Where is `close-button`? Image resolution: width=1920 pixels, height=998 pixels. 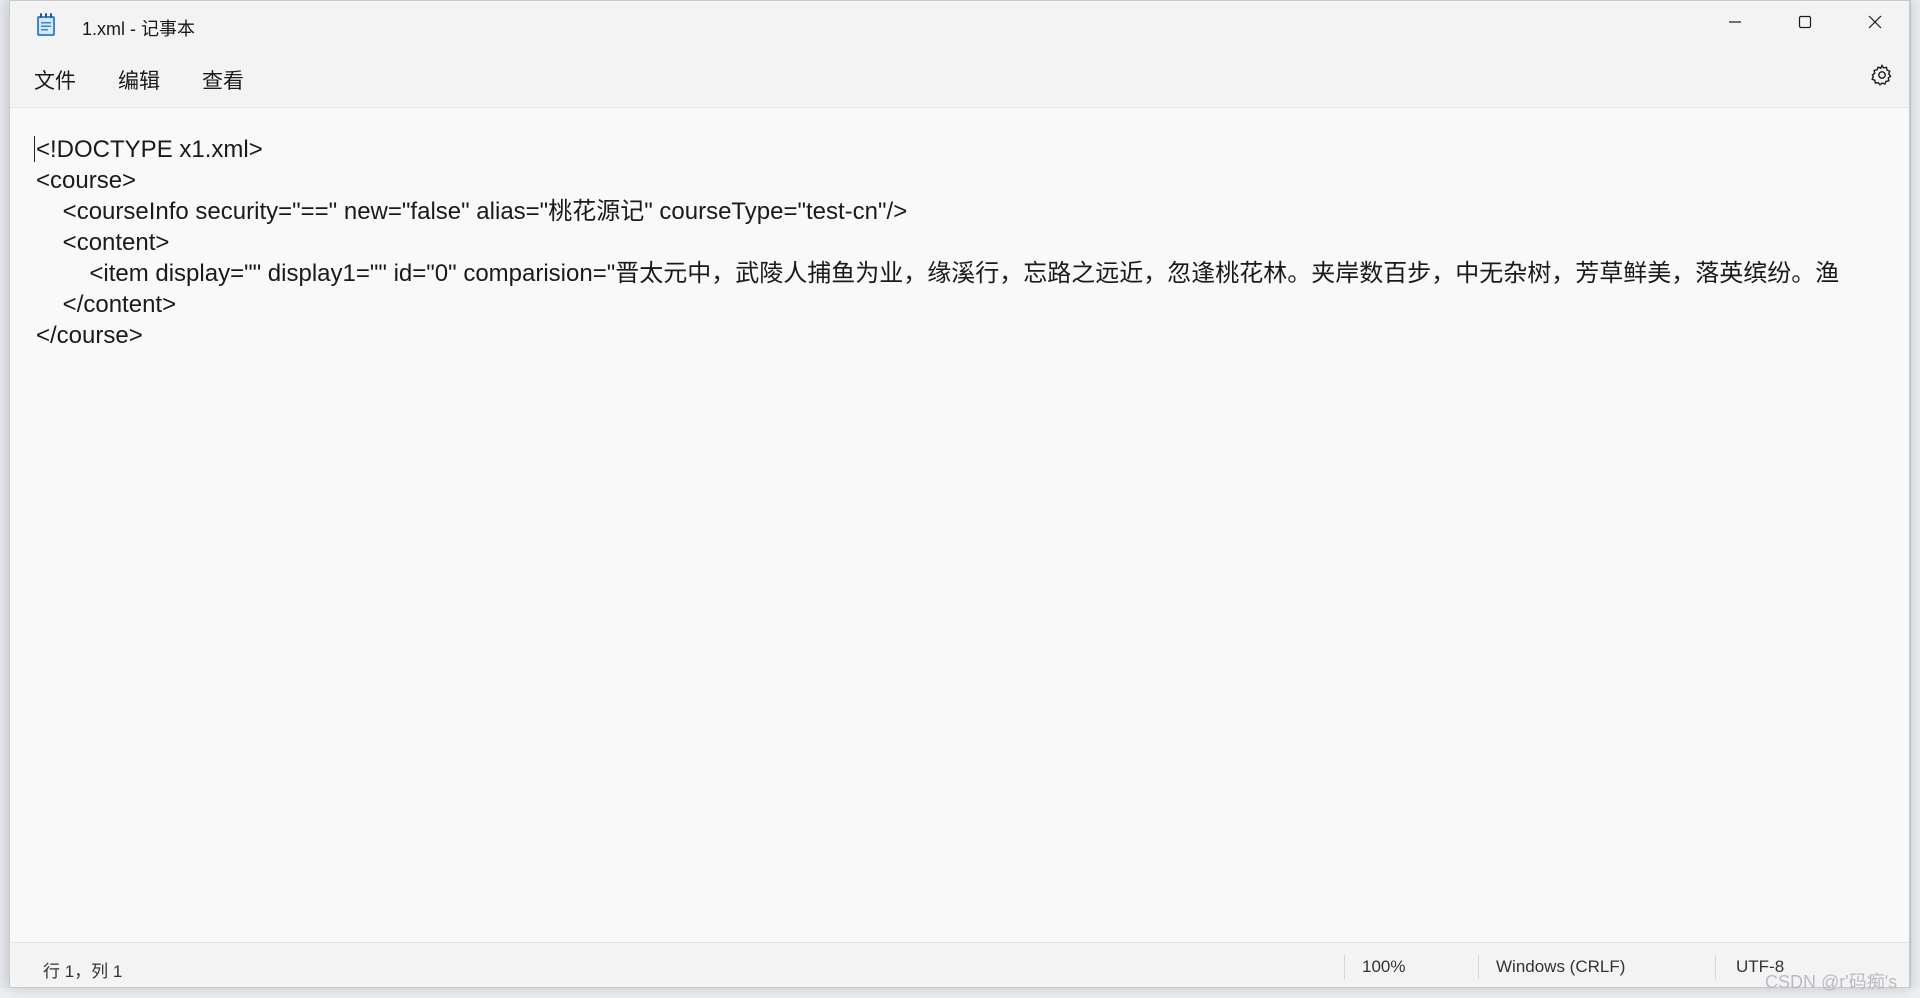
close-button is located at coordinates (1874, 24).